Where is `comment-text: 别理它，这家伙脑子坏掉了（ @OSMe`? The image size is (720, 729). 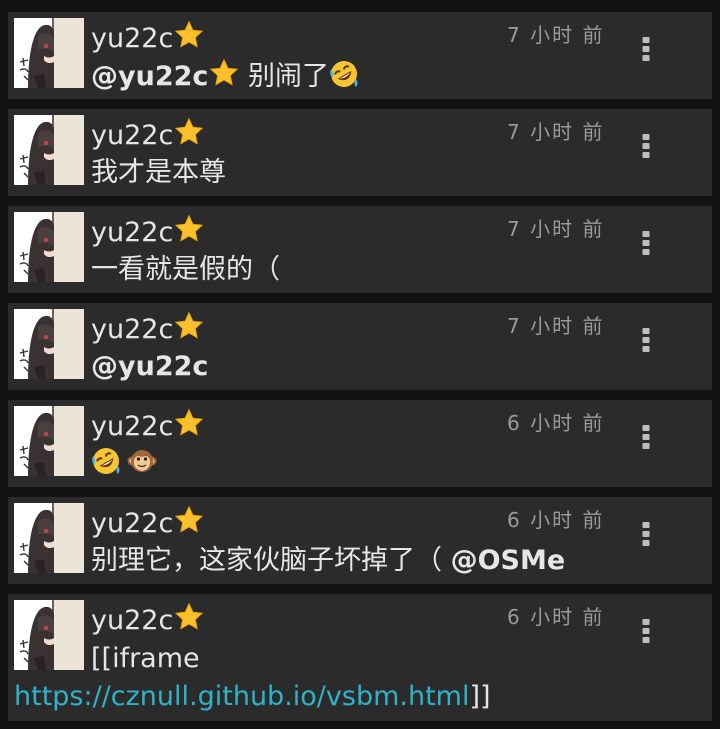
comment-text: 别理它，这家伙脑子坏掉了（ @OSMe is located at coordinates (328, 560).